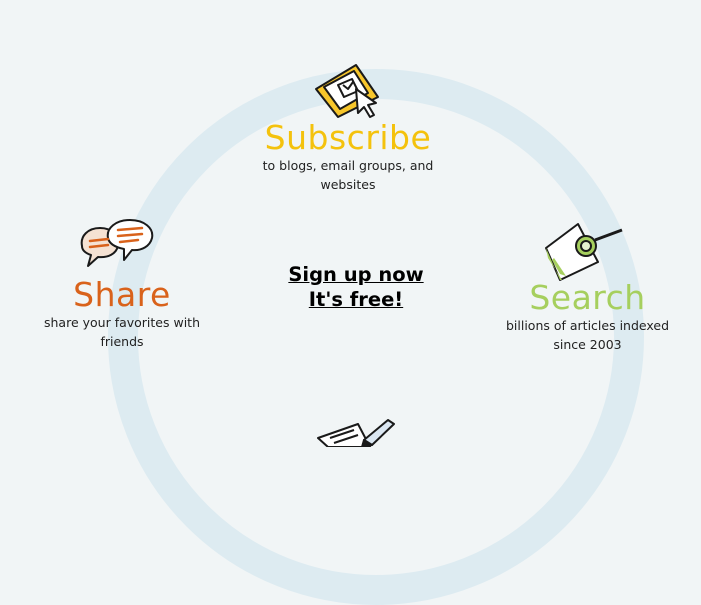 Image resolution: width=701 pixels, height=605 pixels. What do you see at coordinates (356, 299) in the screenshot?
I see `signup-link-line2: It's free!` at bounding box center [356, 299].